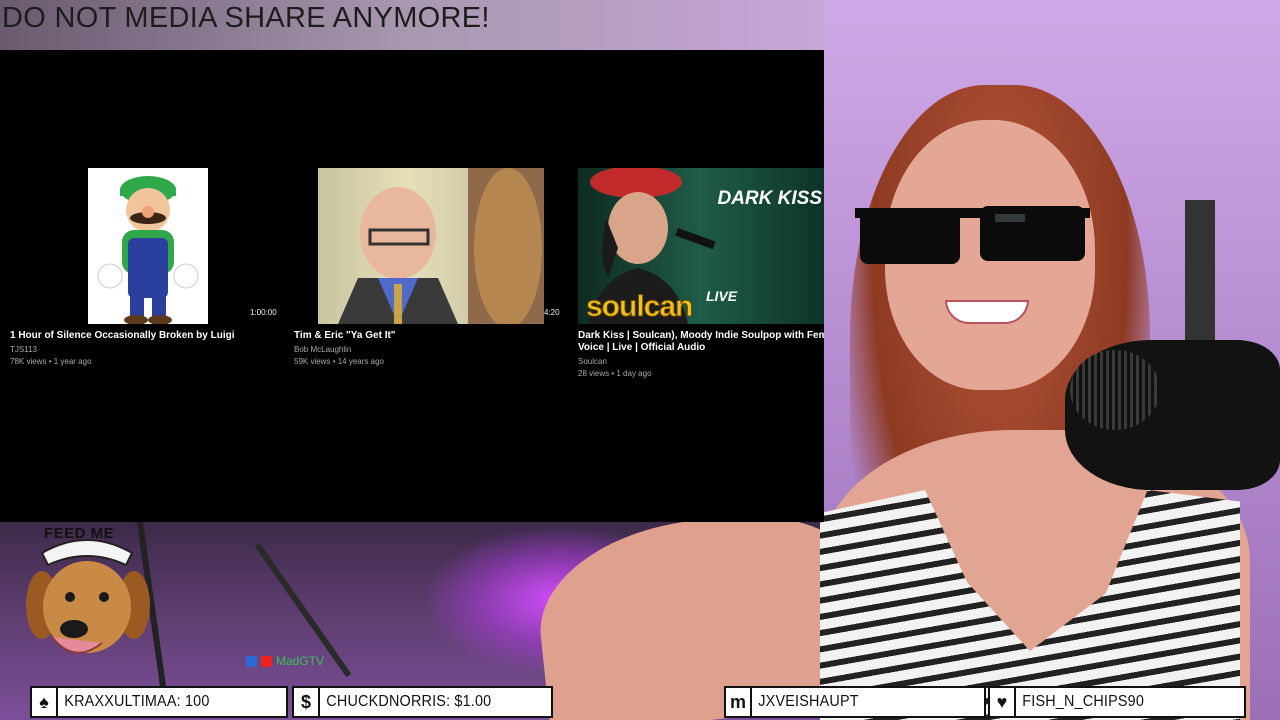 The image size is (1280, 720). What do you see at coordinates (639, 307) in the screenshot?
I see `thumbnail-logo-text: soulcan` at bounding box center [639, 307].